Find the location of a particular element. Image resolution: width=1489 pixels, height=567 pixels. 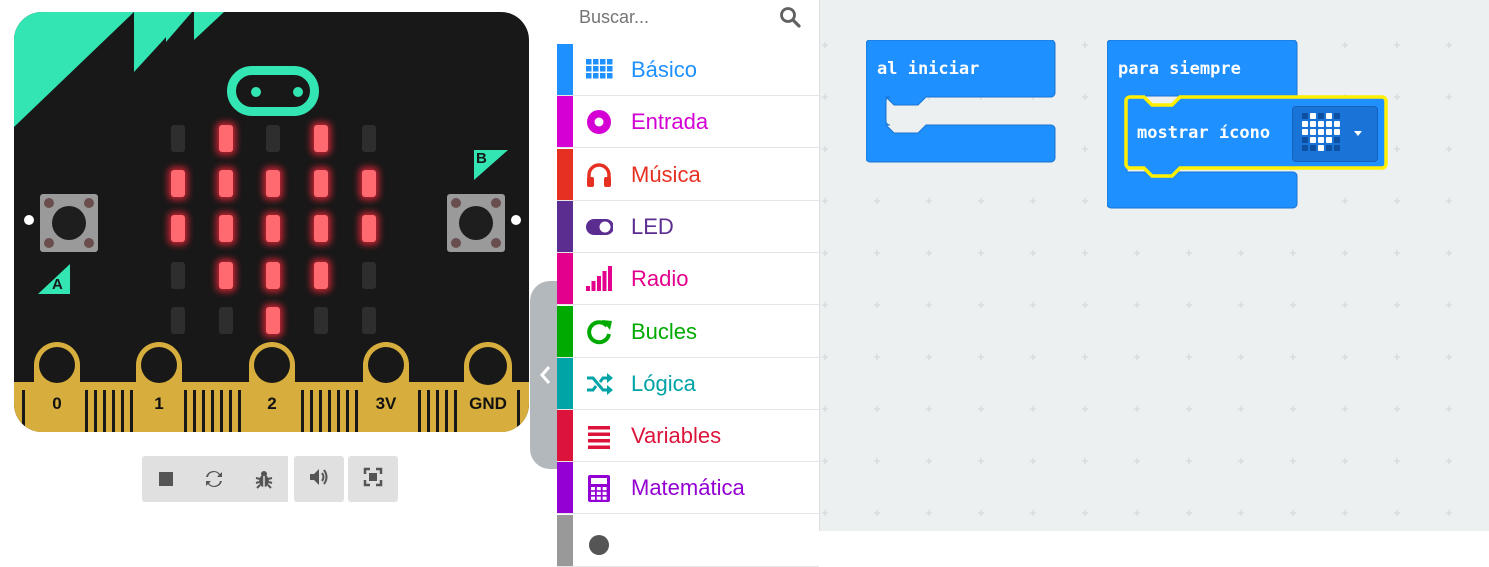

toolbox-category-lógica: Lógica is located at coordinates (688, 383).